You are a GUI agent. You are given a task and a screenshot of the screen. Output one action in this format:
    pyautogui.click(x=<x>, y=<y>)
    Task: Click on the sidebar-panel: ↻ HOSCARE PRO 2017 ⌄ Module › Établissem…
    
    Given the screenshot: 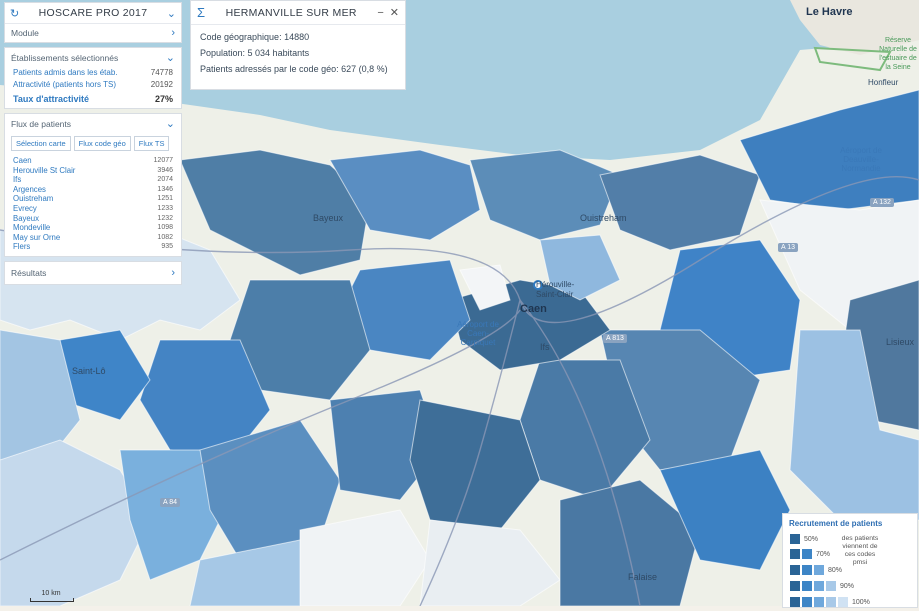 What is the action you would take?
    pyautogui.click(x=93, y=145)
    